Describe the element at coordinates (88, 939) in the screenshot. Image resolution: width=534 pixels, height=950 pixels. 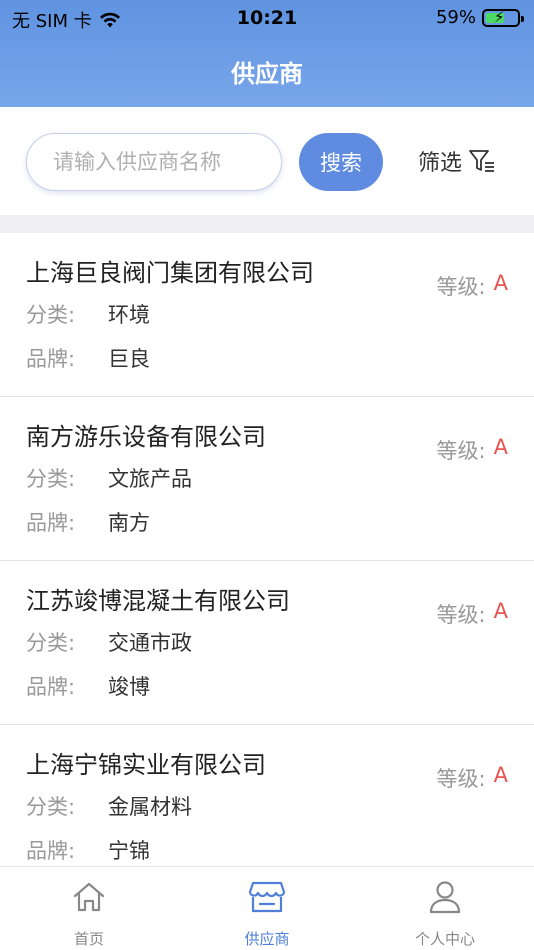
I see `tab-label: 首页` at that location.